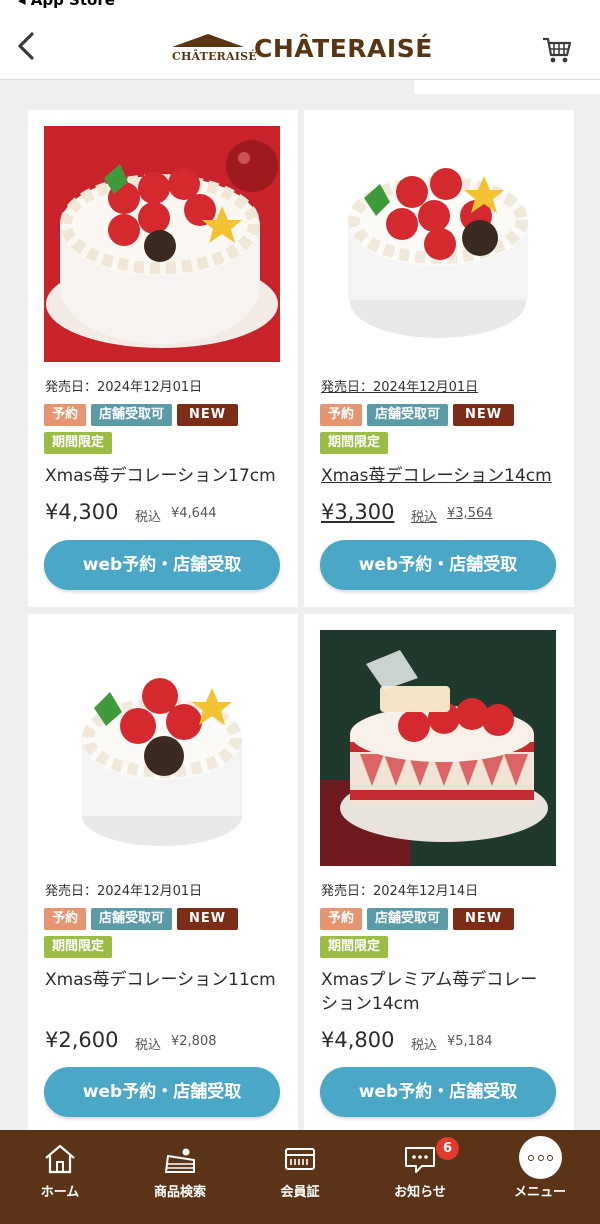  Describe the element at coordinates (447, 1148) in the screenshot. I see `notification-count-badge: 6` at that location.